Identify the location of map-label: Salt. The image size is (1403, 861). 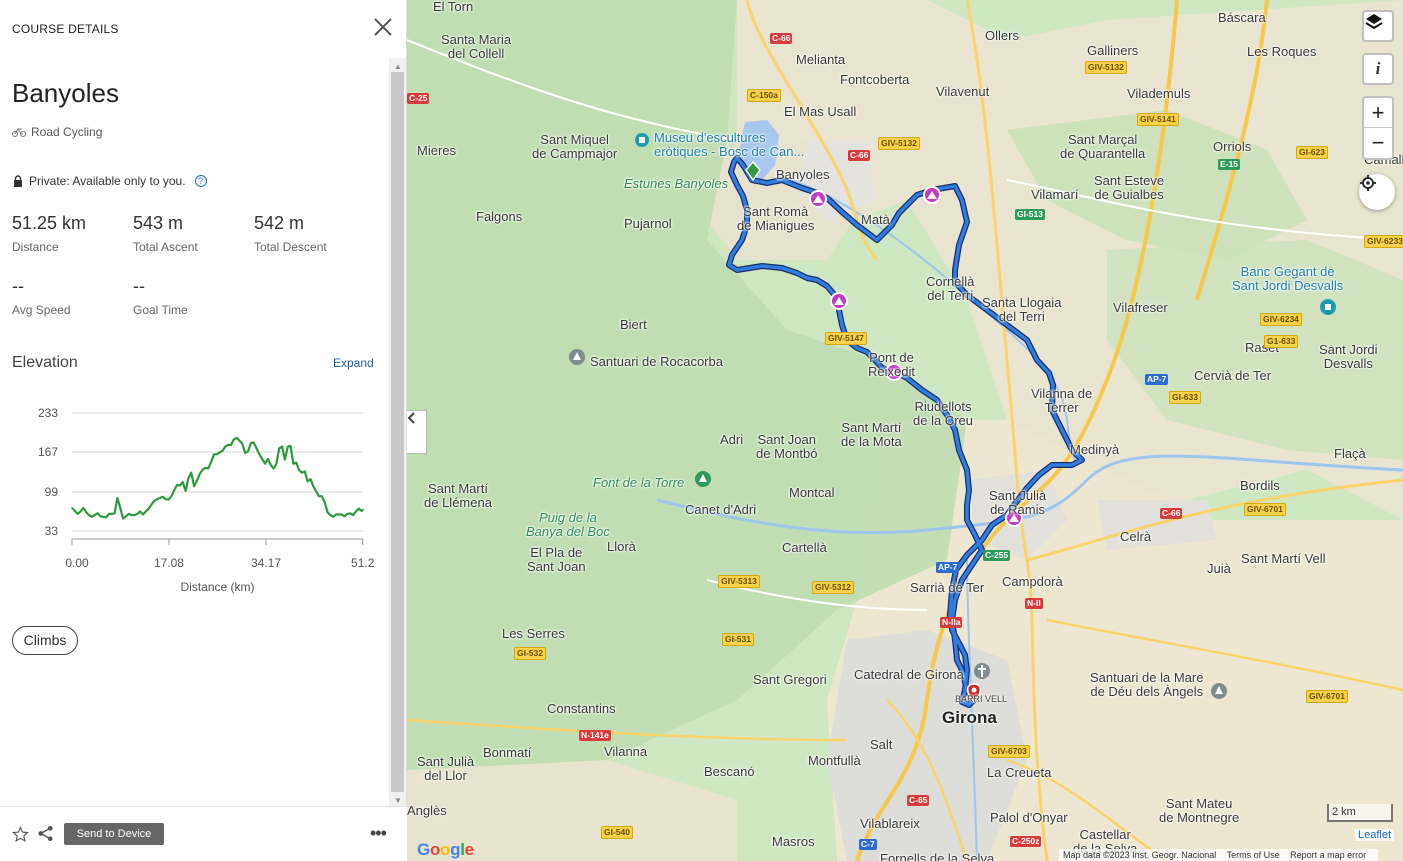
(881, 744).